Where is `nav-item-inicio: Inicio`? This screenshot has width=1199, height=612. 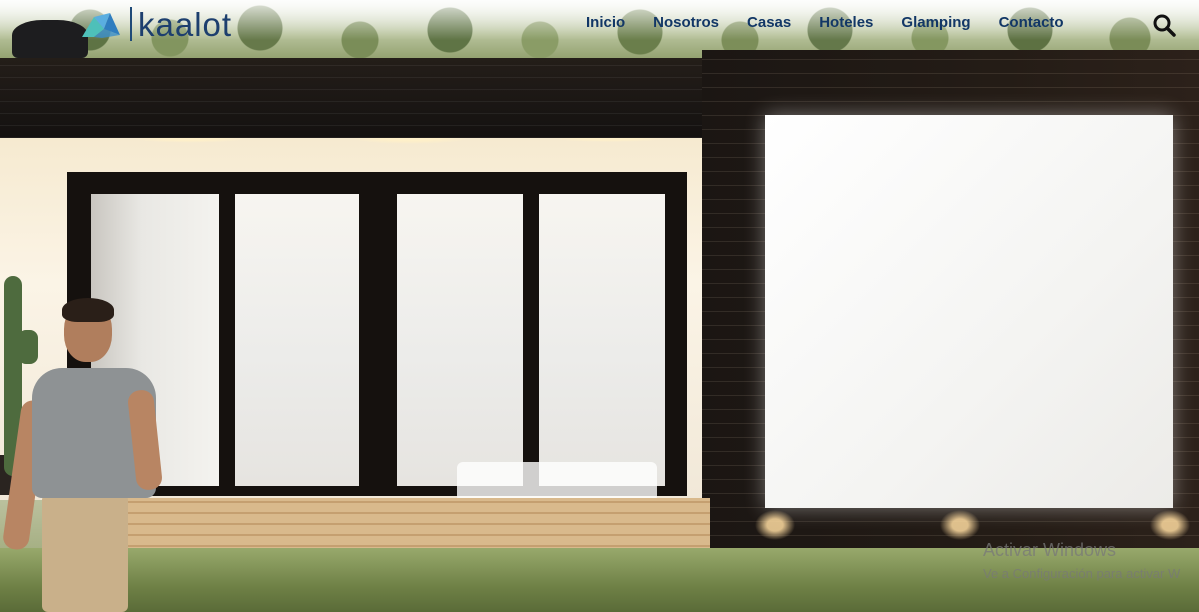 nav-item-inicio: Inicio is located at coordinates (605, 22).